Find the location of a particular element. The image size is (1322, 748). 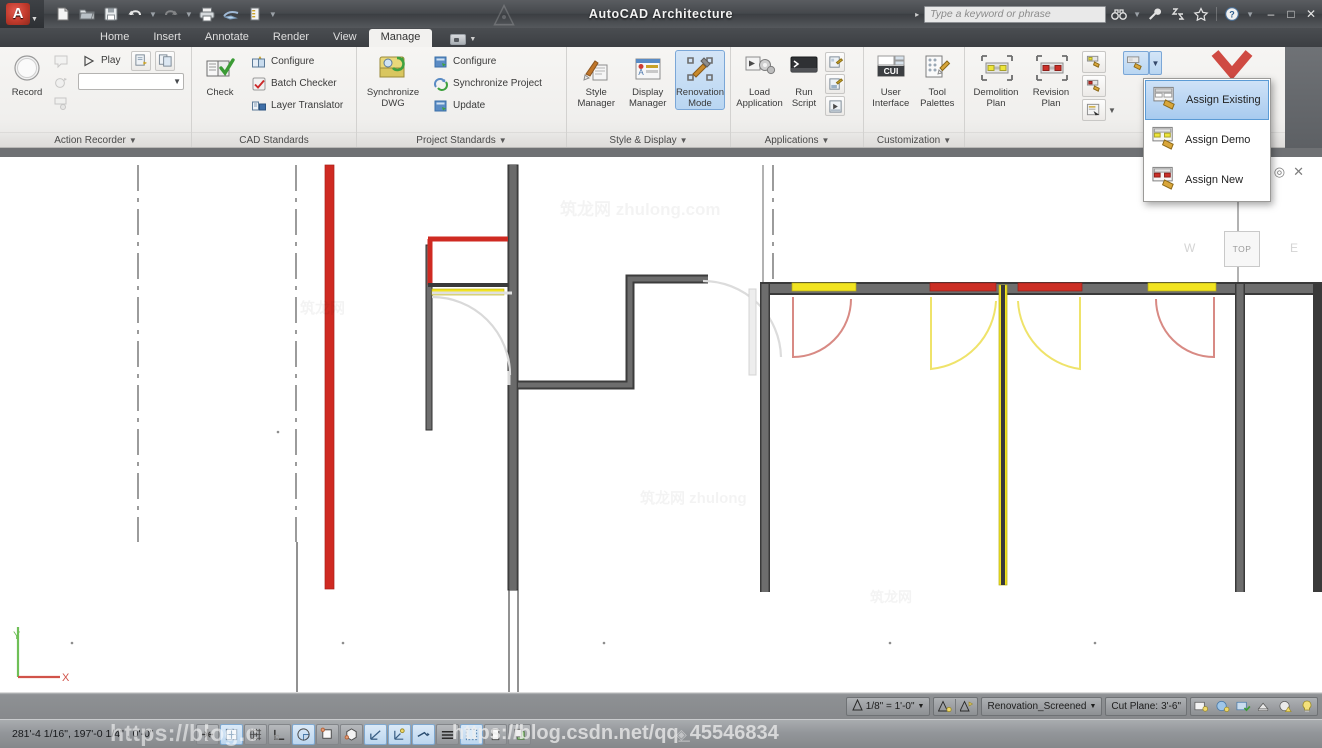

renovation-settings-icon is located at coordinates (1094, 110).